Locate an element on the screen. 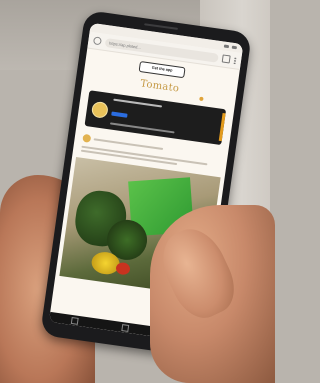 Image resolution: width=320 pixels, height=383 pixels. brand-dot-icon is located at coordinates (201, 99).